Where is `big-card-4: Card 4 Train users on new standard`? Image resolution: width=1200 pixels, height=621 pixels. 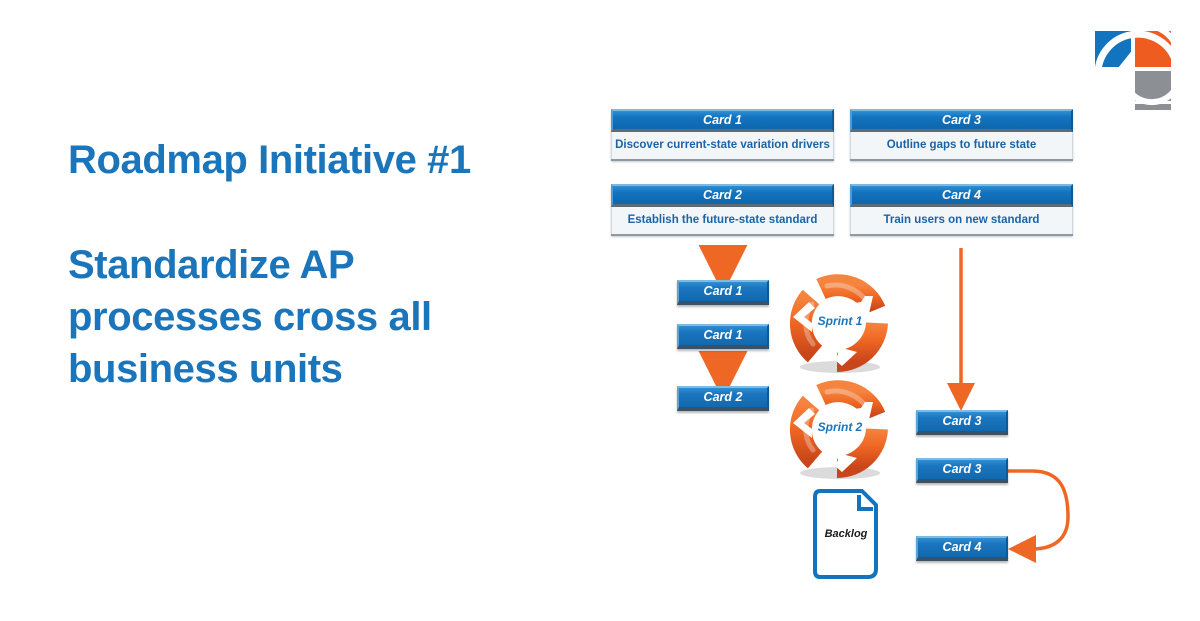
big-card-4: Card 4 Train users on new standard is located at coordinates (961, 209).